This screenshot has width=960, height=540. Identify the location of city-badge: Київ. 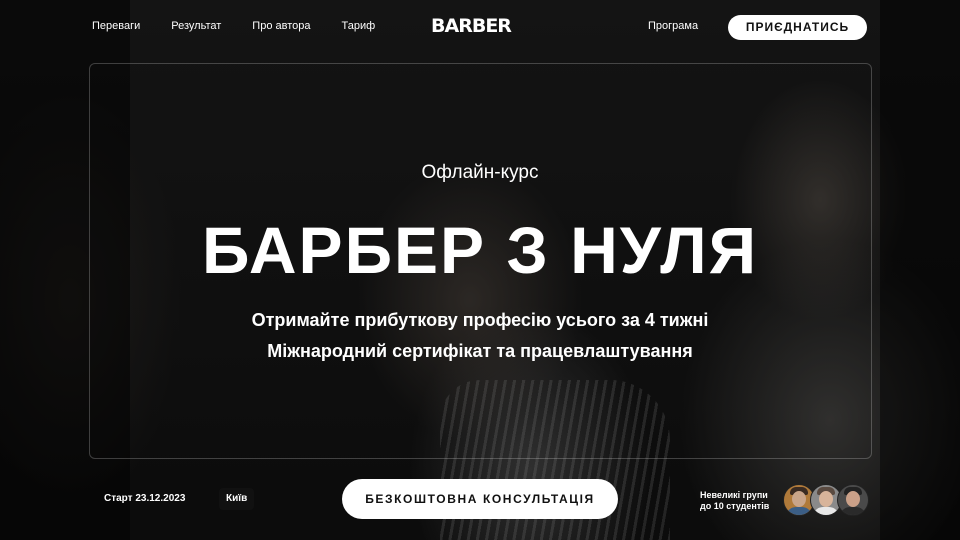
(237, 499).